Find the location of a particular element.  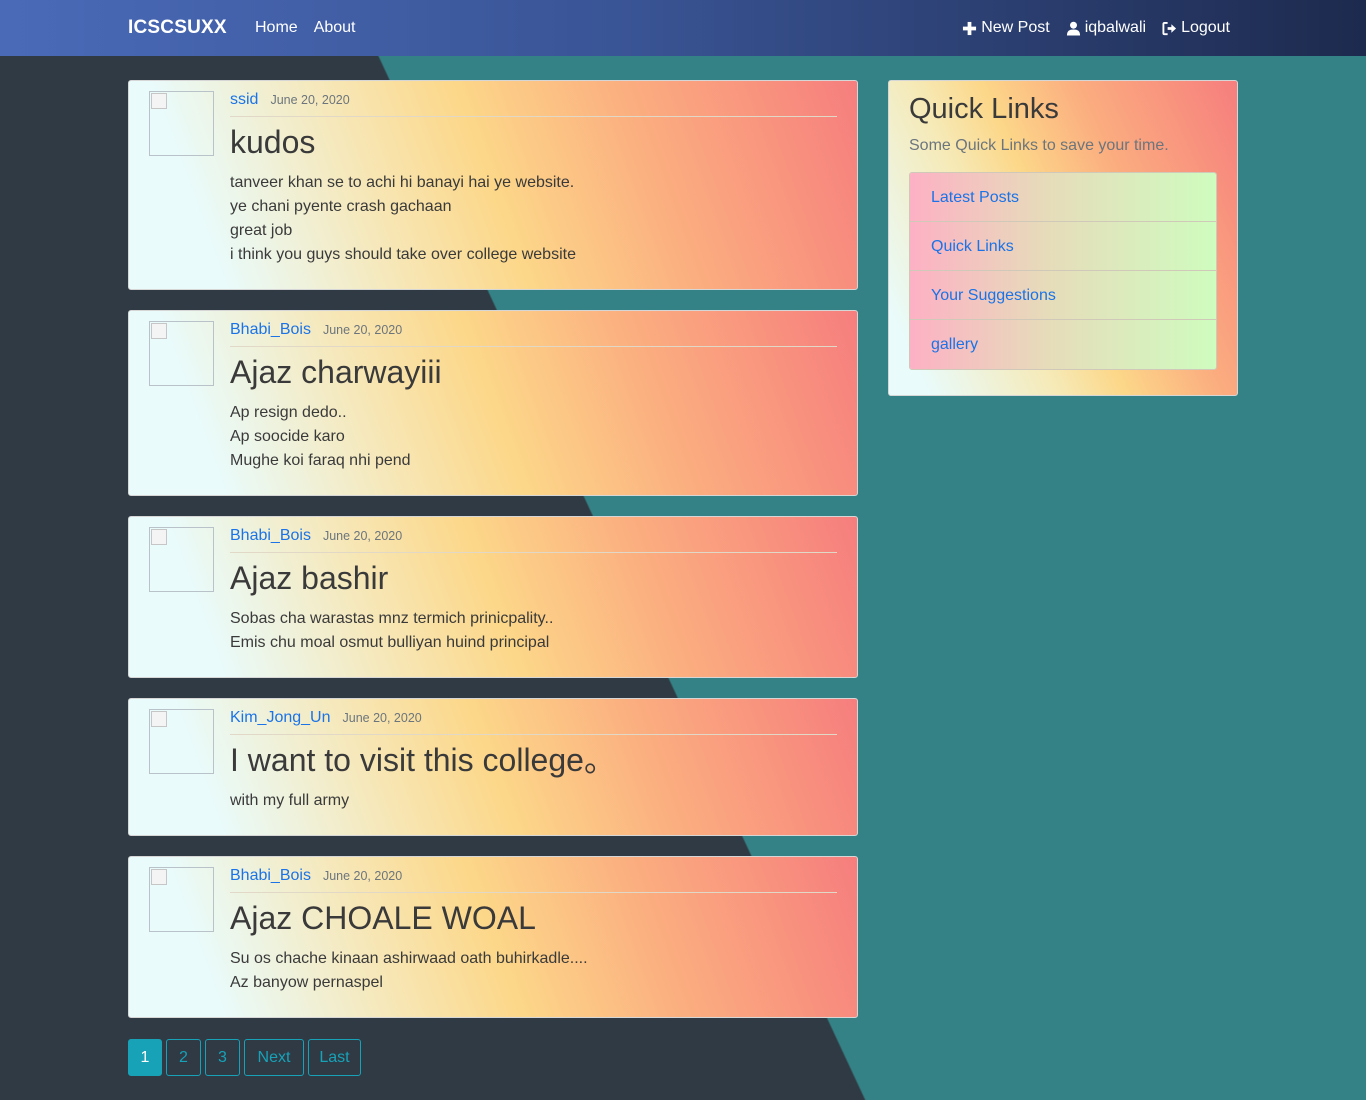

post-line: Ap resign dedo.. is located at coordinates (288, 412).